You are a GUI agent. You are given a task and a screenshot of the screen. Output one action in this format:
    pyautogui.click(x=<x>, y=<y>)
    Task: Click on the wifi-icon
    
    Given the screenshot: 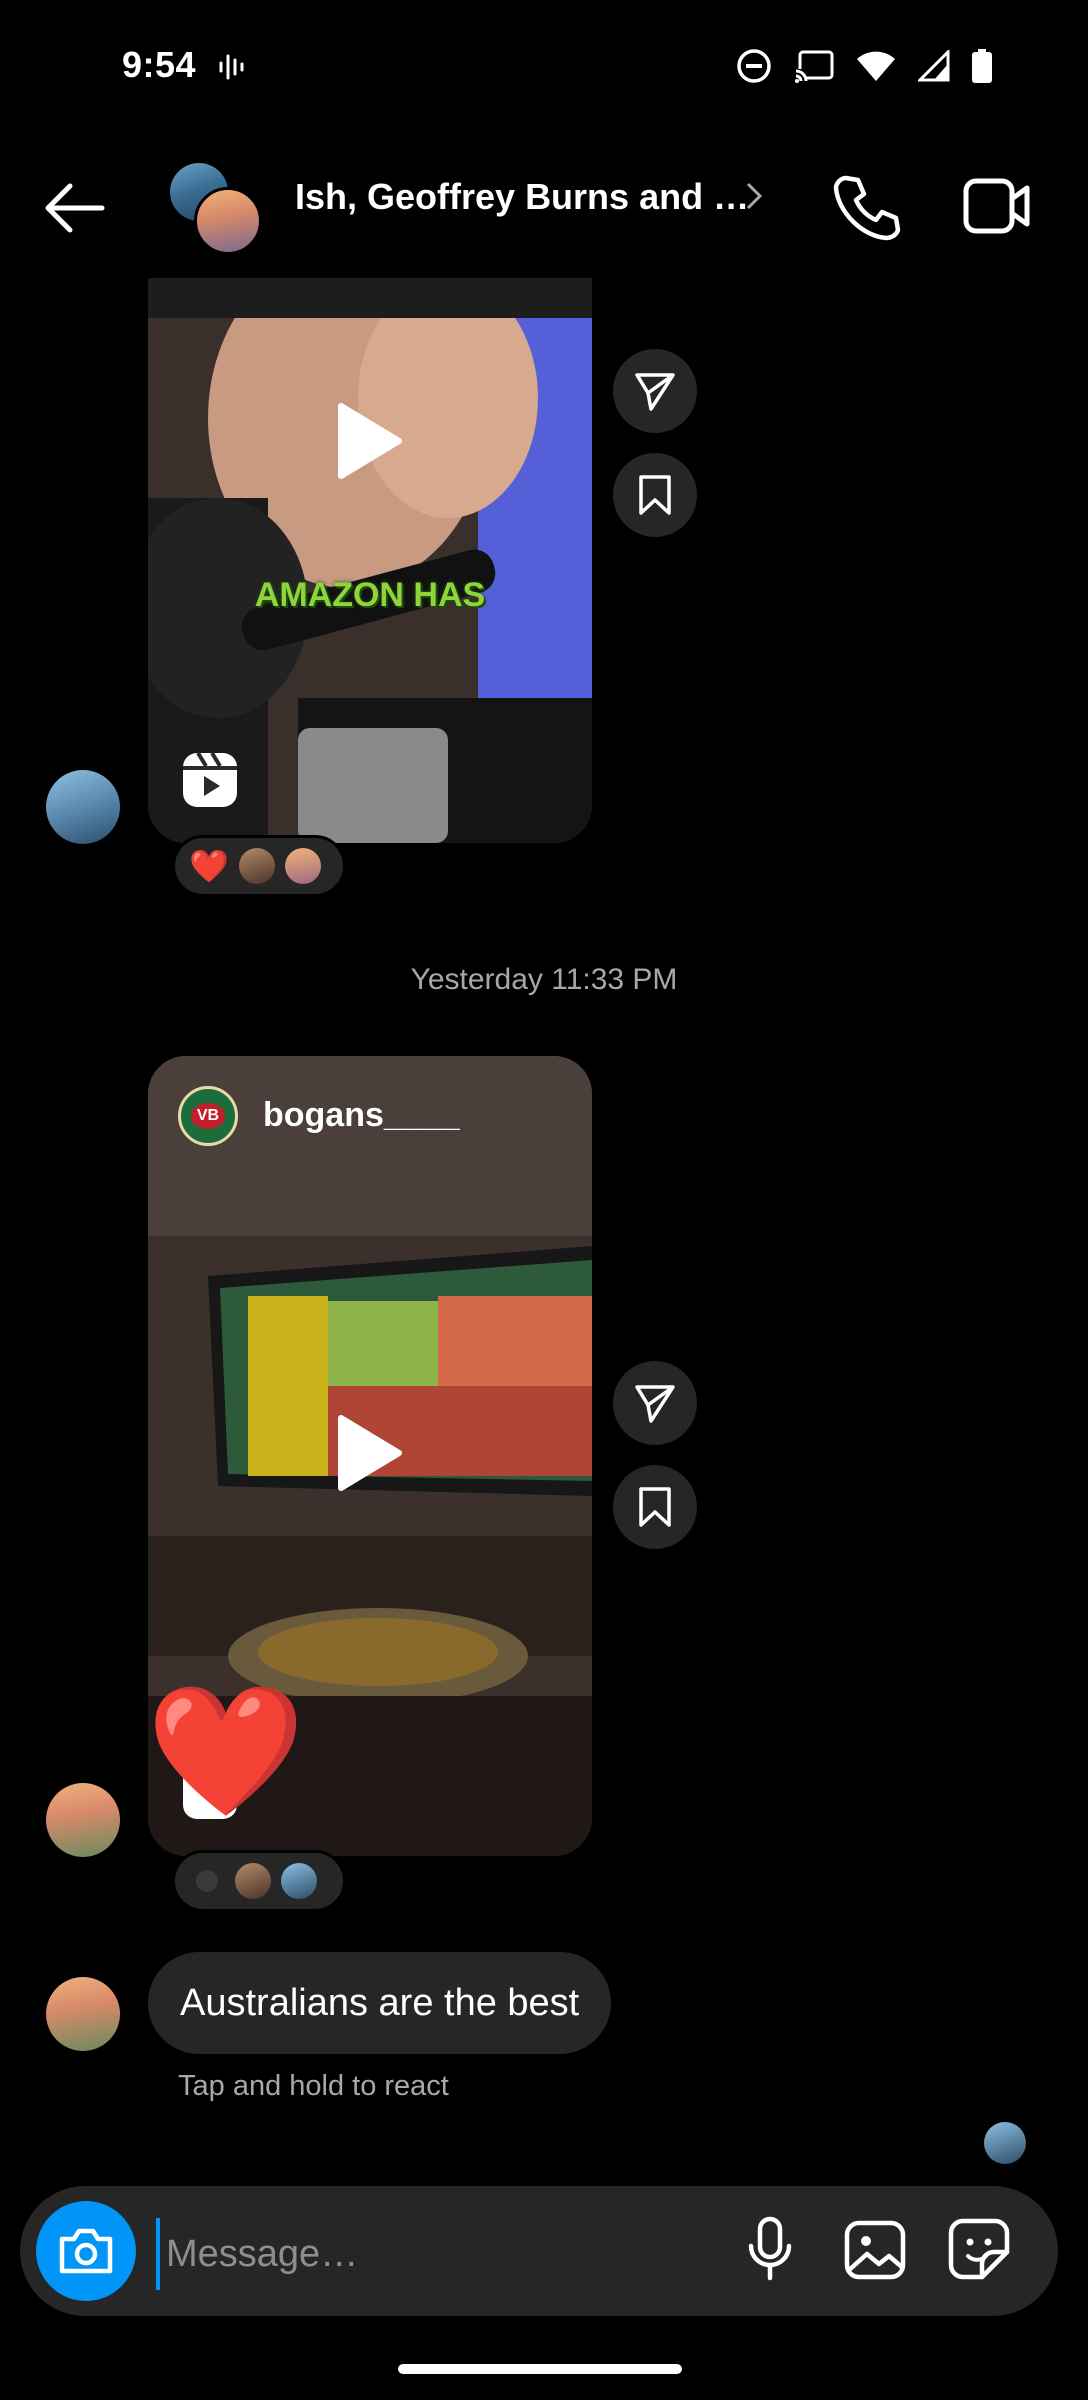 What is the action you would take?
    pyautogui.click(x=876, y=66)
    